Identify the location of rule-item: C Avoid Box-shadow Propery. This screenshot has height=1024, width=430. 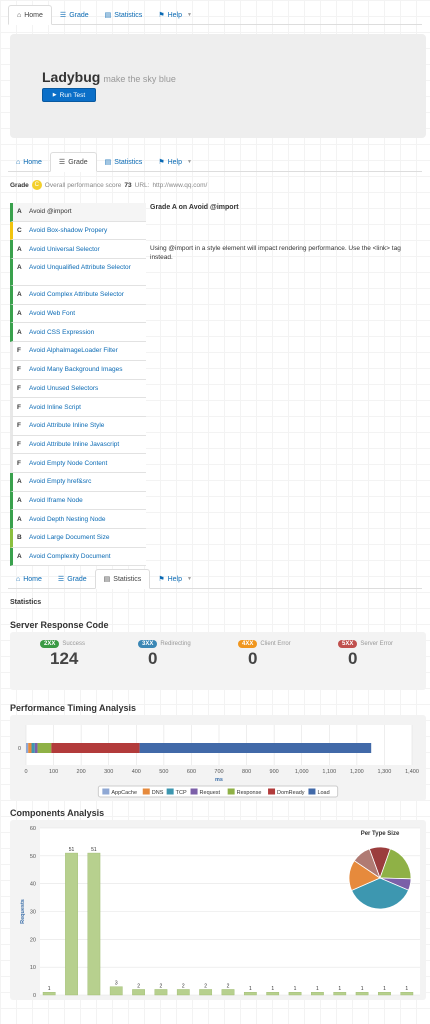
(78, 231).